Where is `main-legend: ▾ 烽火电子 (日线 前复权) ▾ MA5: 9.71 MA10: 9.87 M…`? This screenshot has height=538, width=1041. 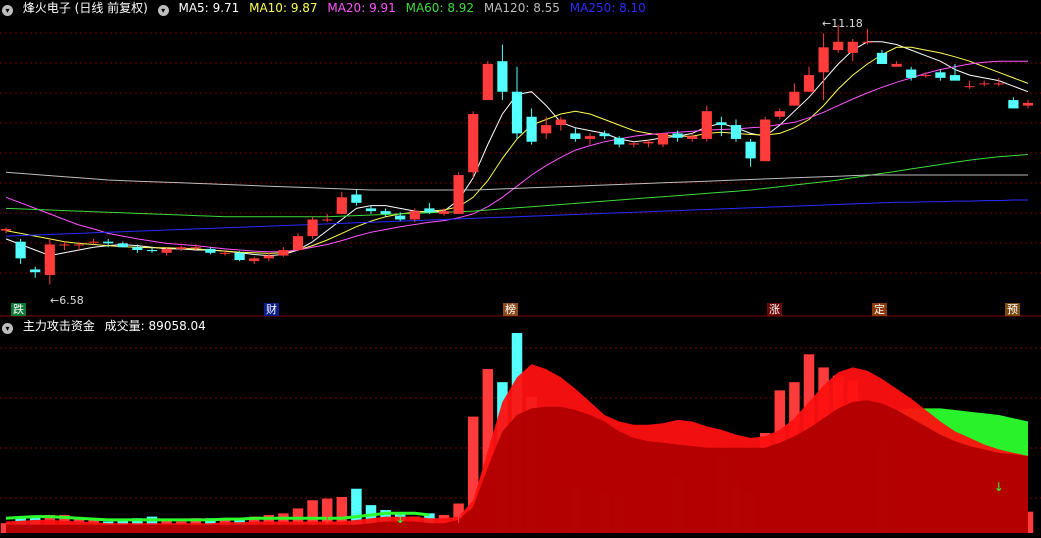 main-legend: ▾ 烽火电子 (日线 前复权) ▾ MA5: 9.71 MA10: 9.87 M… is located at coordinates (327, 8).